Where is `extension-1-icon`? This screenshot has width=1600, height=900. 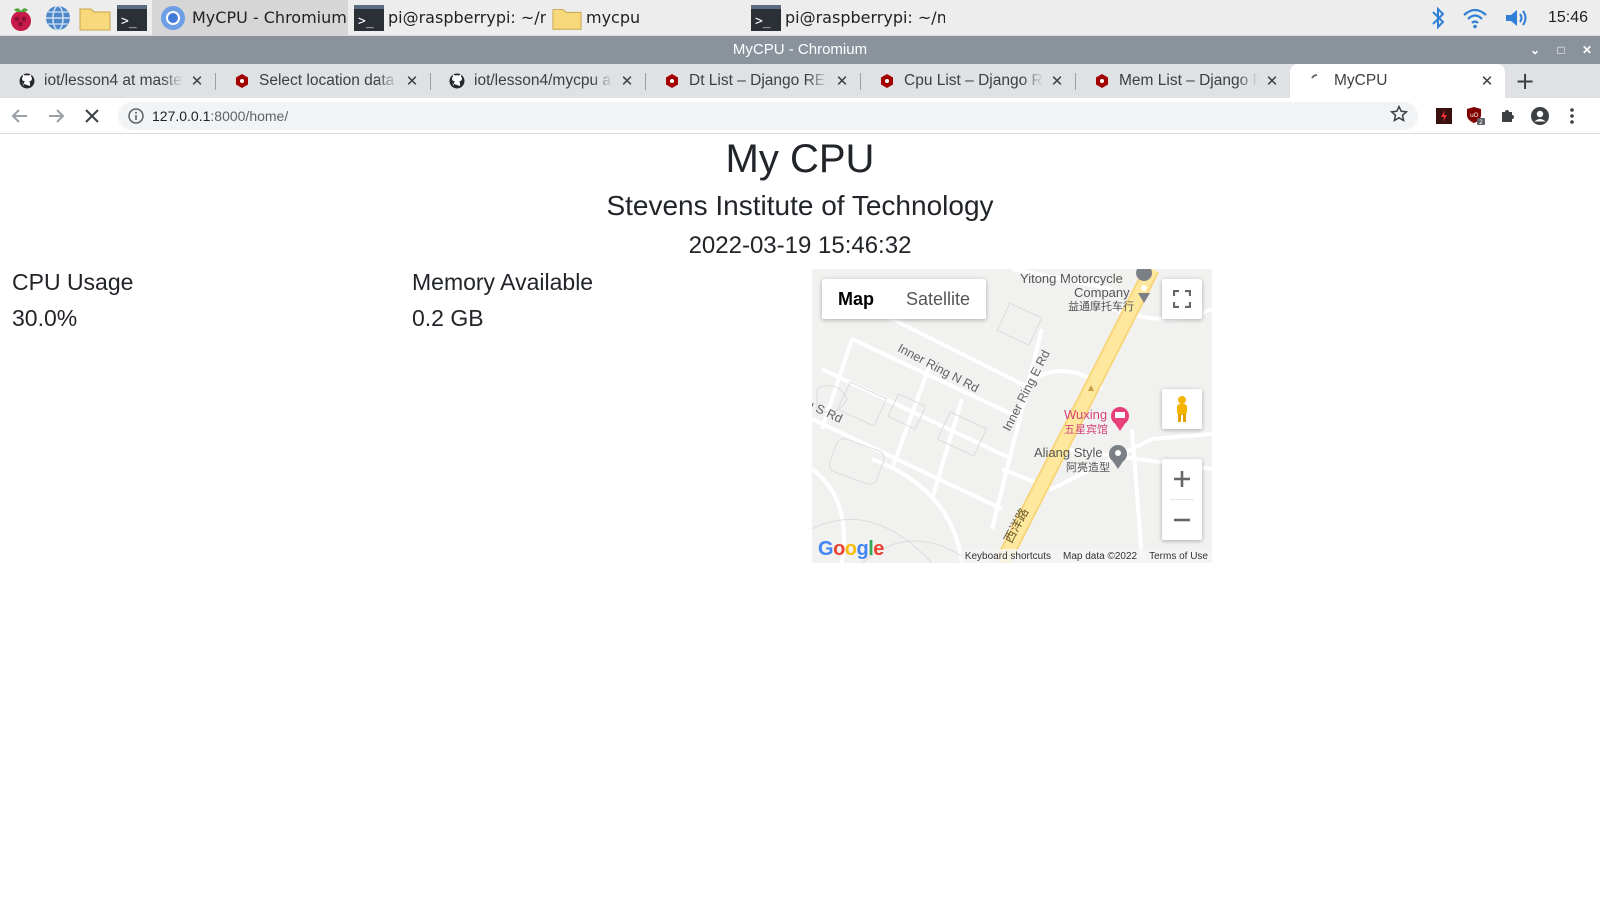
extension-1-icon is located at coordinates (1444, 116).